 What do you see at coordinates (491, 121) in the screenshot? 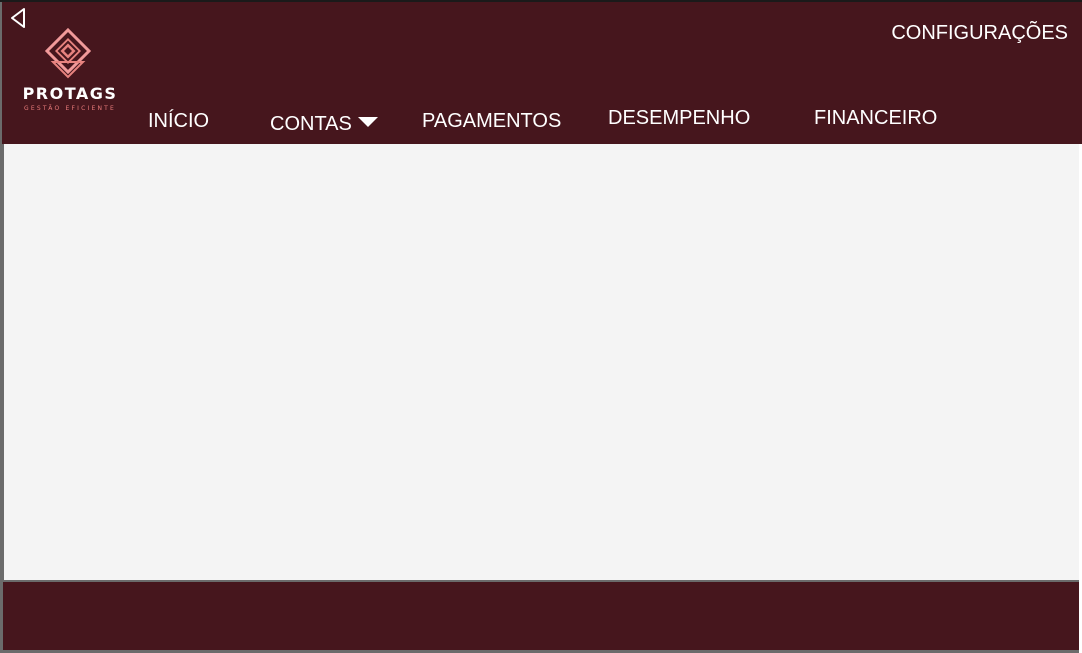
I see `nav-pagamentos: PAGAMENTOS` at bounding box center [491, 121].